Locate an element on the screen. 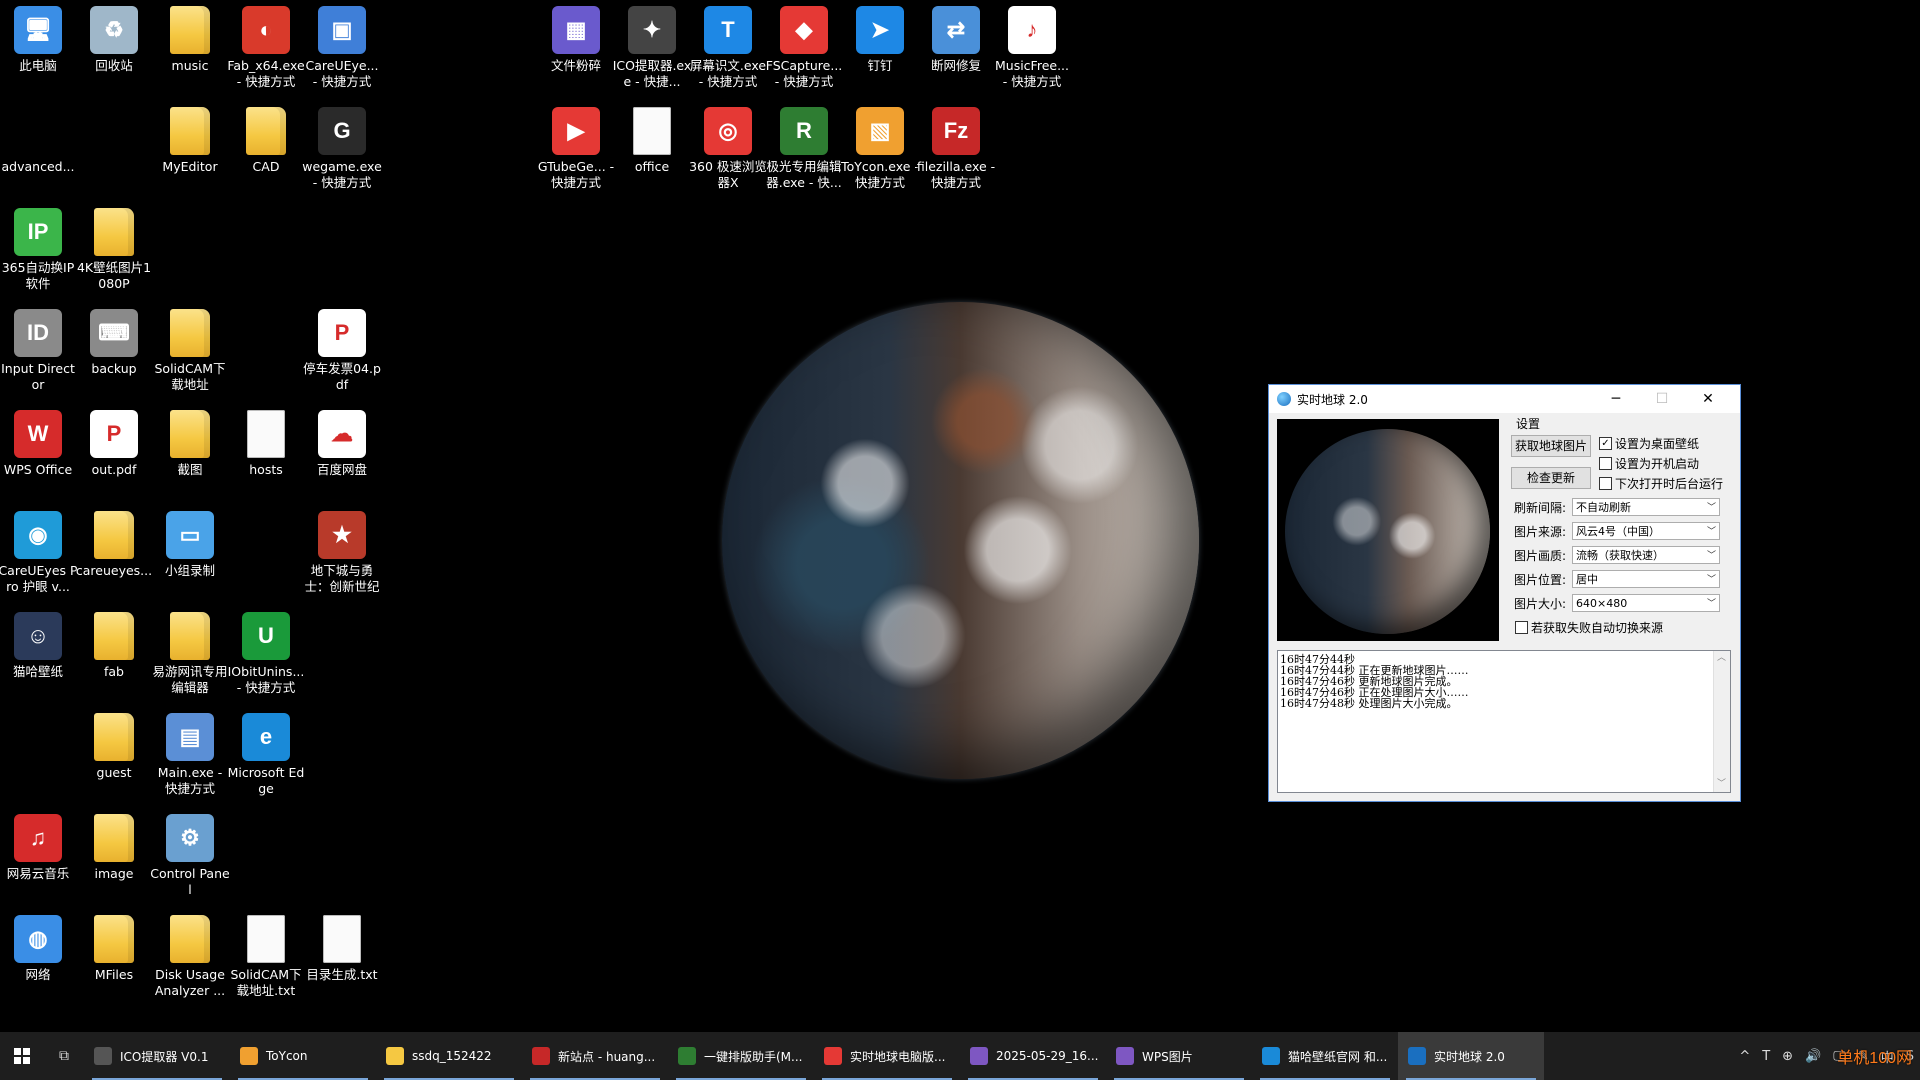  startup-checkbox-box is located at coordinates (1605, 463).